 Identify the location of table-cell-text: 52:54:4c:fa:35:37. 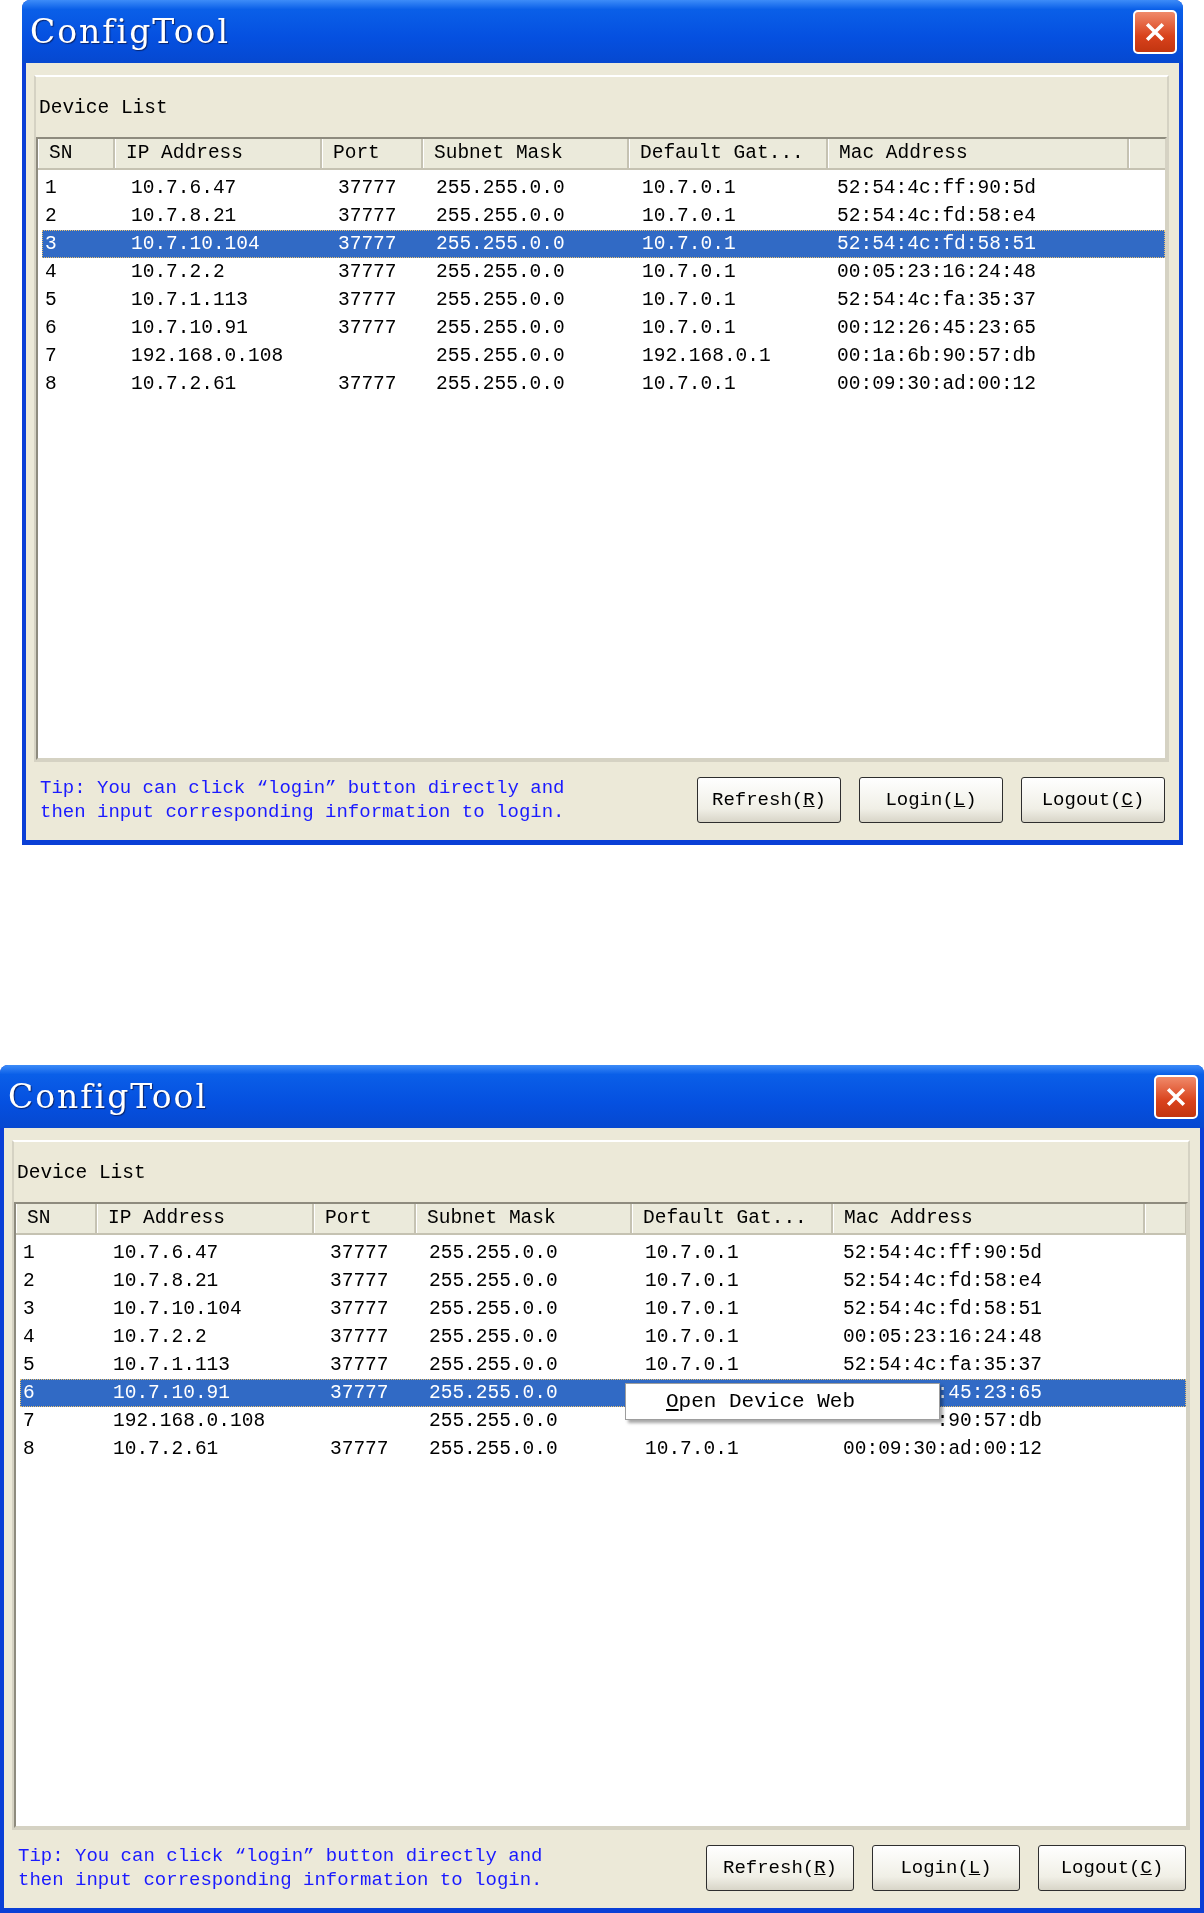
(942, 1365).